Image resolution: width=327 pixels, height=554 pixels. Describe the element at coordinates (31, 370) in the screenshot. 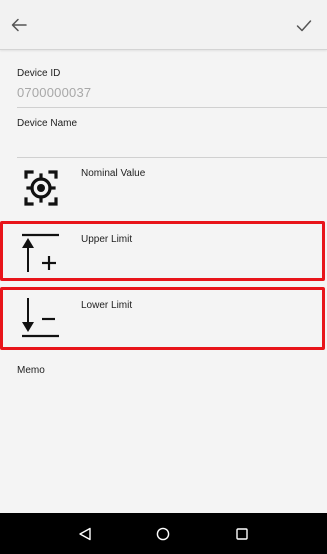

I see `memo-label: Memo` at that location.